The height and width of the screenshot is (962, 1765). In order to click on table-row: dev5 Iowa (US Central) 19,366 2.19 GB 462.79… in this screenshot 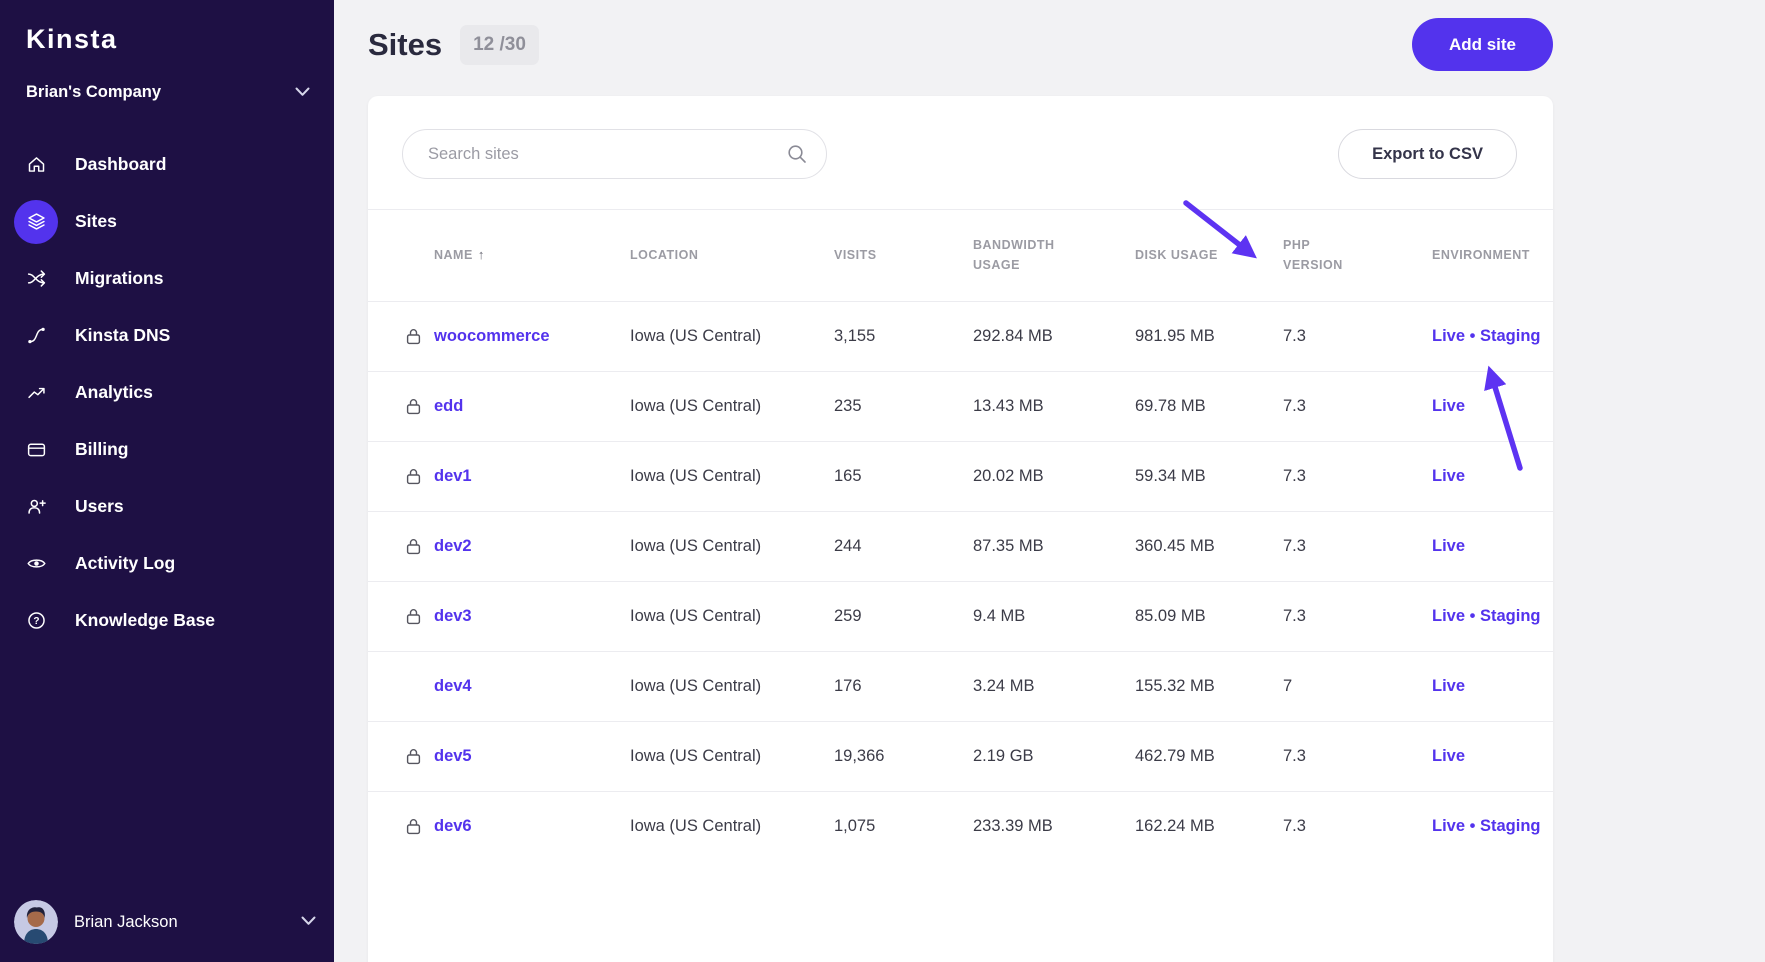, I will do `click(960, 756)`.